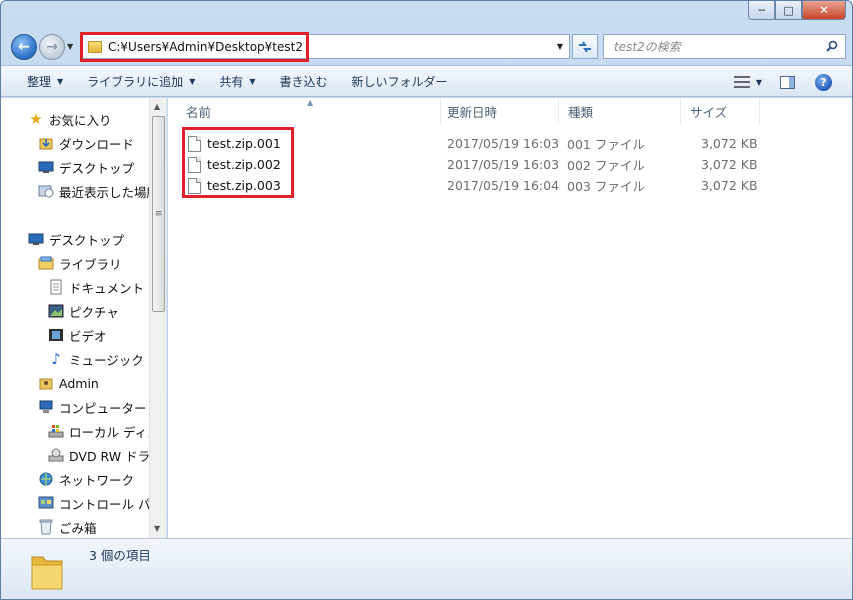 Image resolution: width=853 pixels, height=600 pixels. What do you see at coordinates (199, 112) in the screenshot?
I see `column-name-label: 名前` at bounding box center [199, 112].